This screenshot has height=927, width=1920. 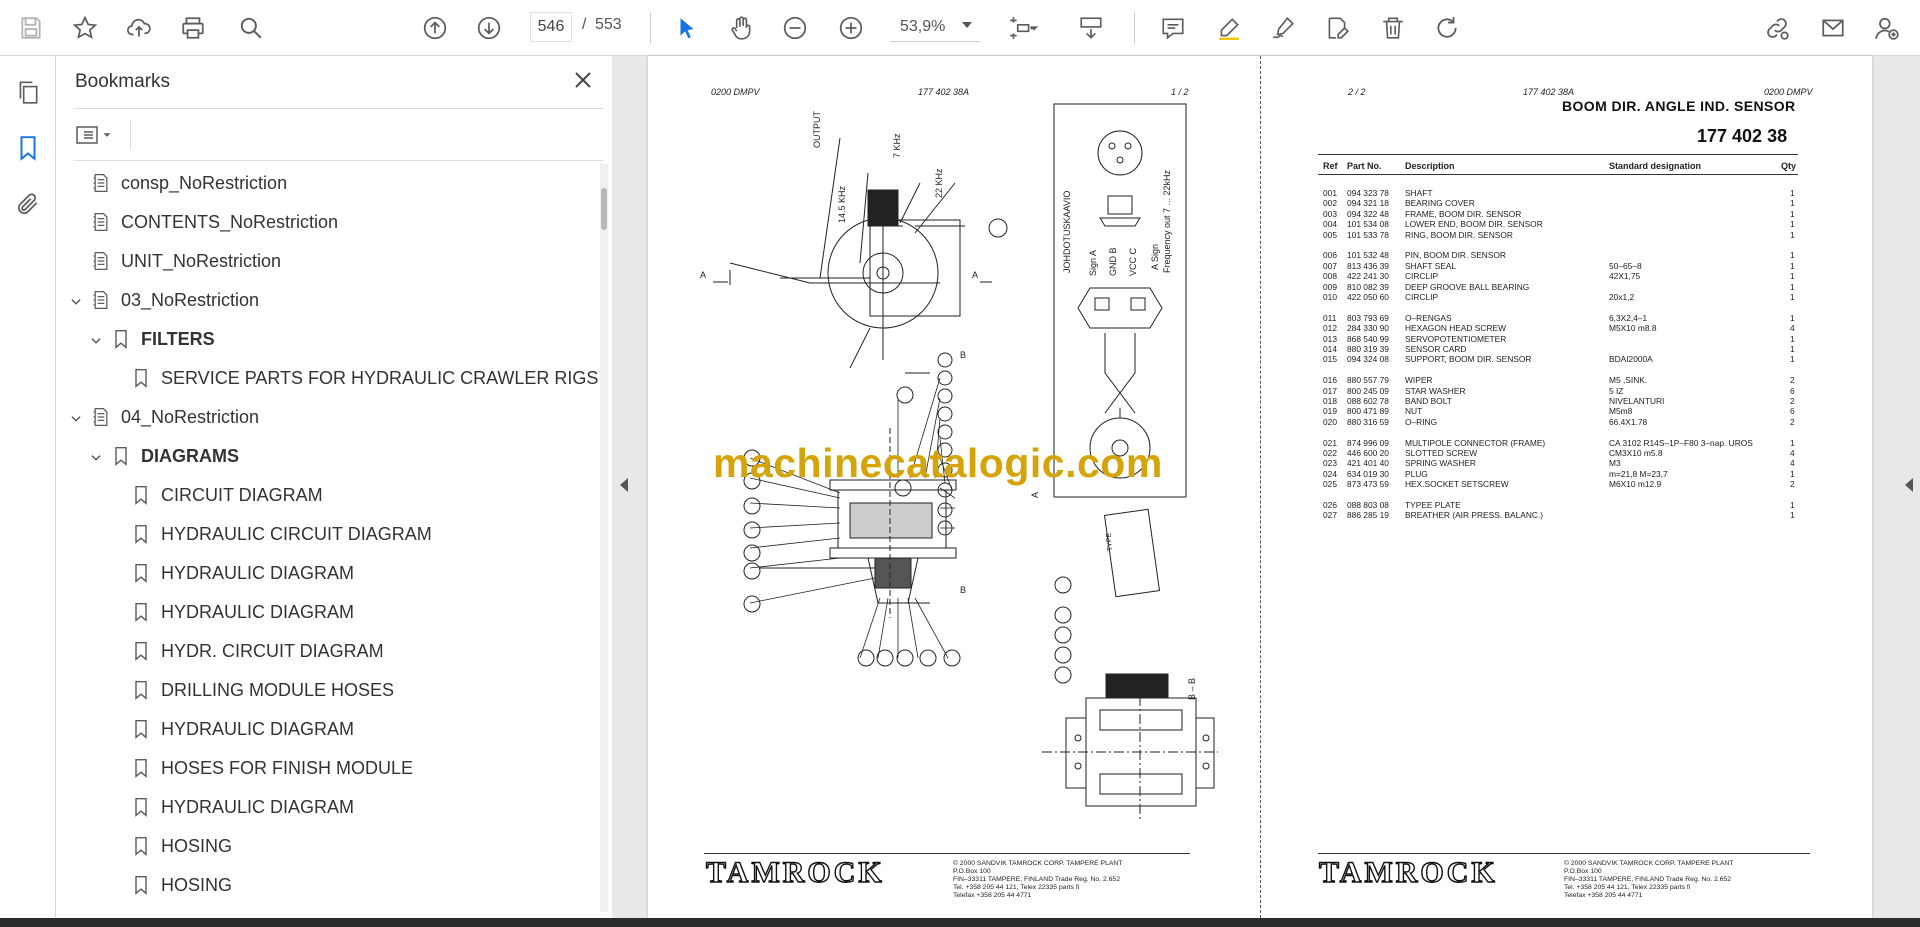 What do you see at coordinates (246, 651) in the screenshot?
I see `bookmark-item: HYDR. CIRCUIT DIAGRAM` at bounding box center [246, 651].